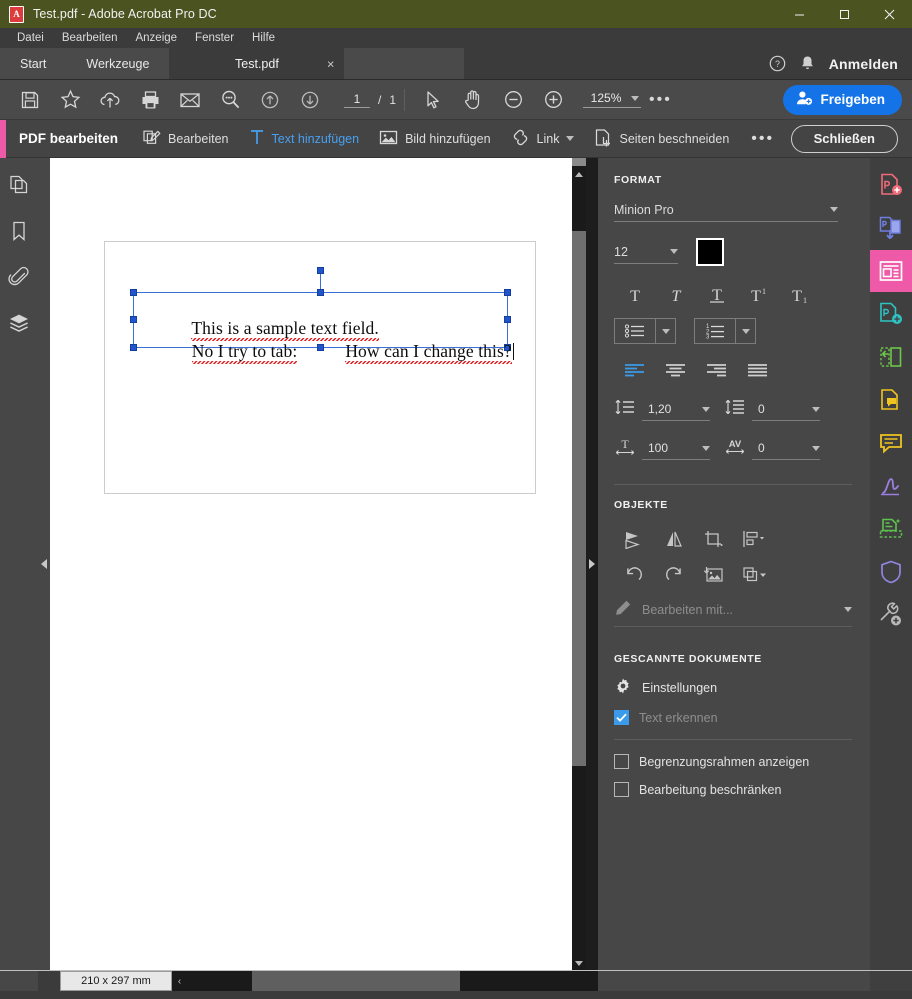  I want to click on show-bounding-boxes-row: Begrenzungsrahmen anzeigen, so click(733, 761).